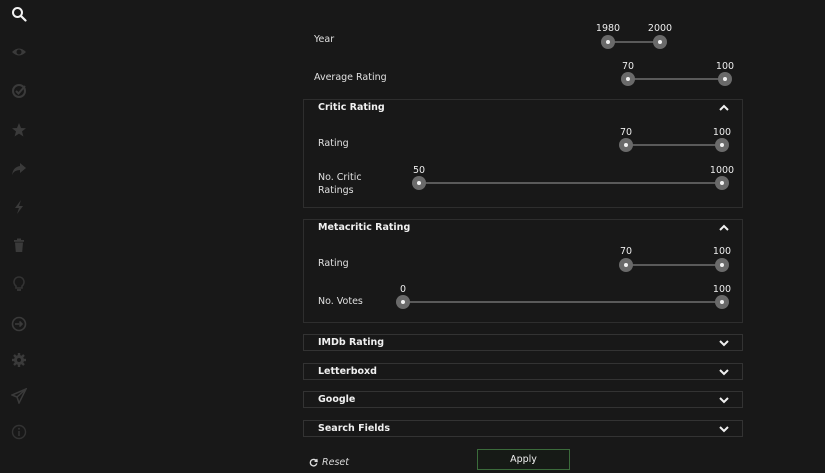 This screenshot has height=473, width=825. Describe the element at coordinates (523, 428) in the screenshot. I see `search-fields-panel: Search Fields` at that location.